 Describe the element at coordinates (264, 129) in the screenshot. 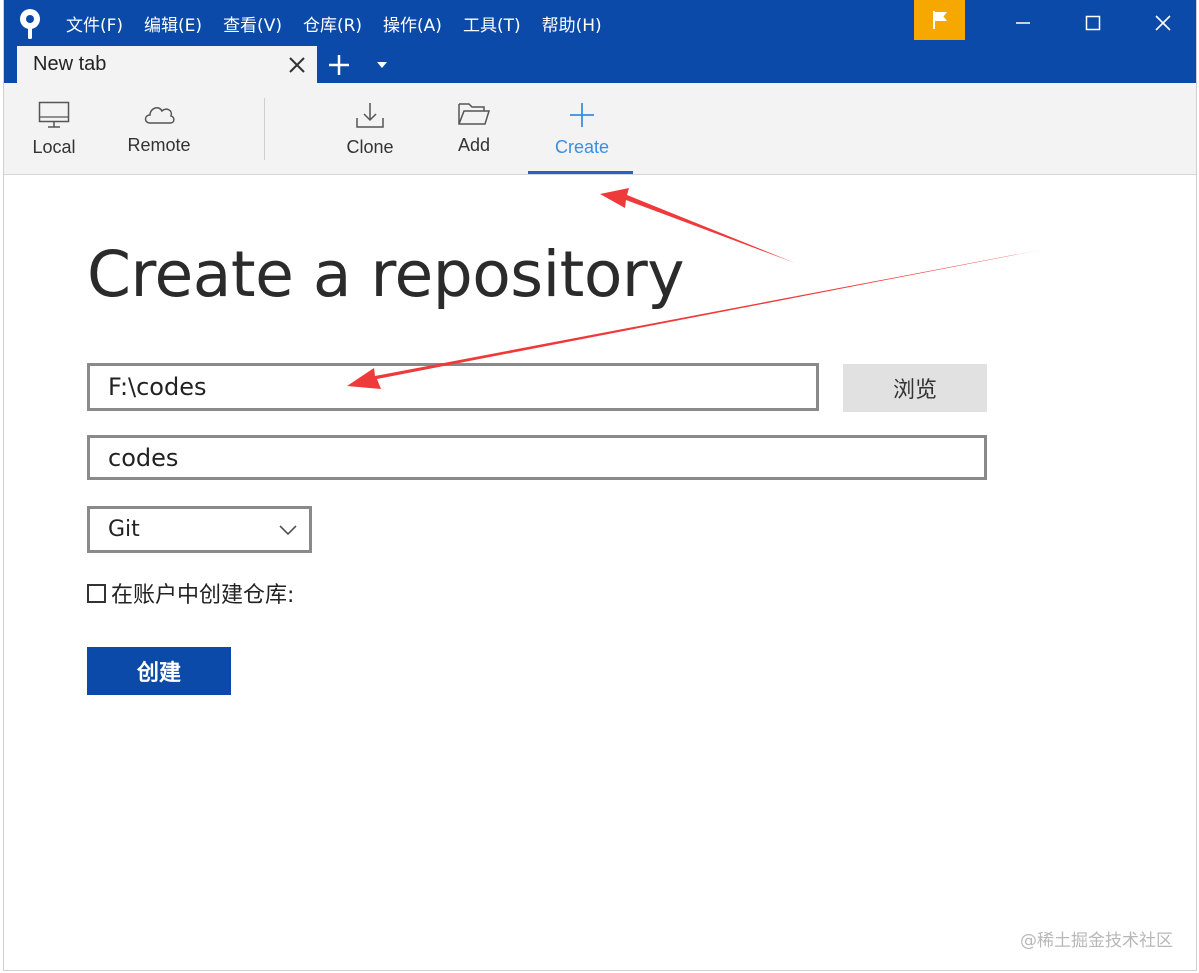

I see `toolbar-separator` at that location.